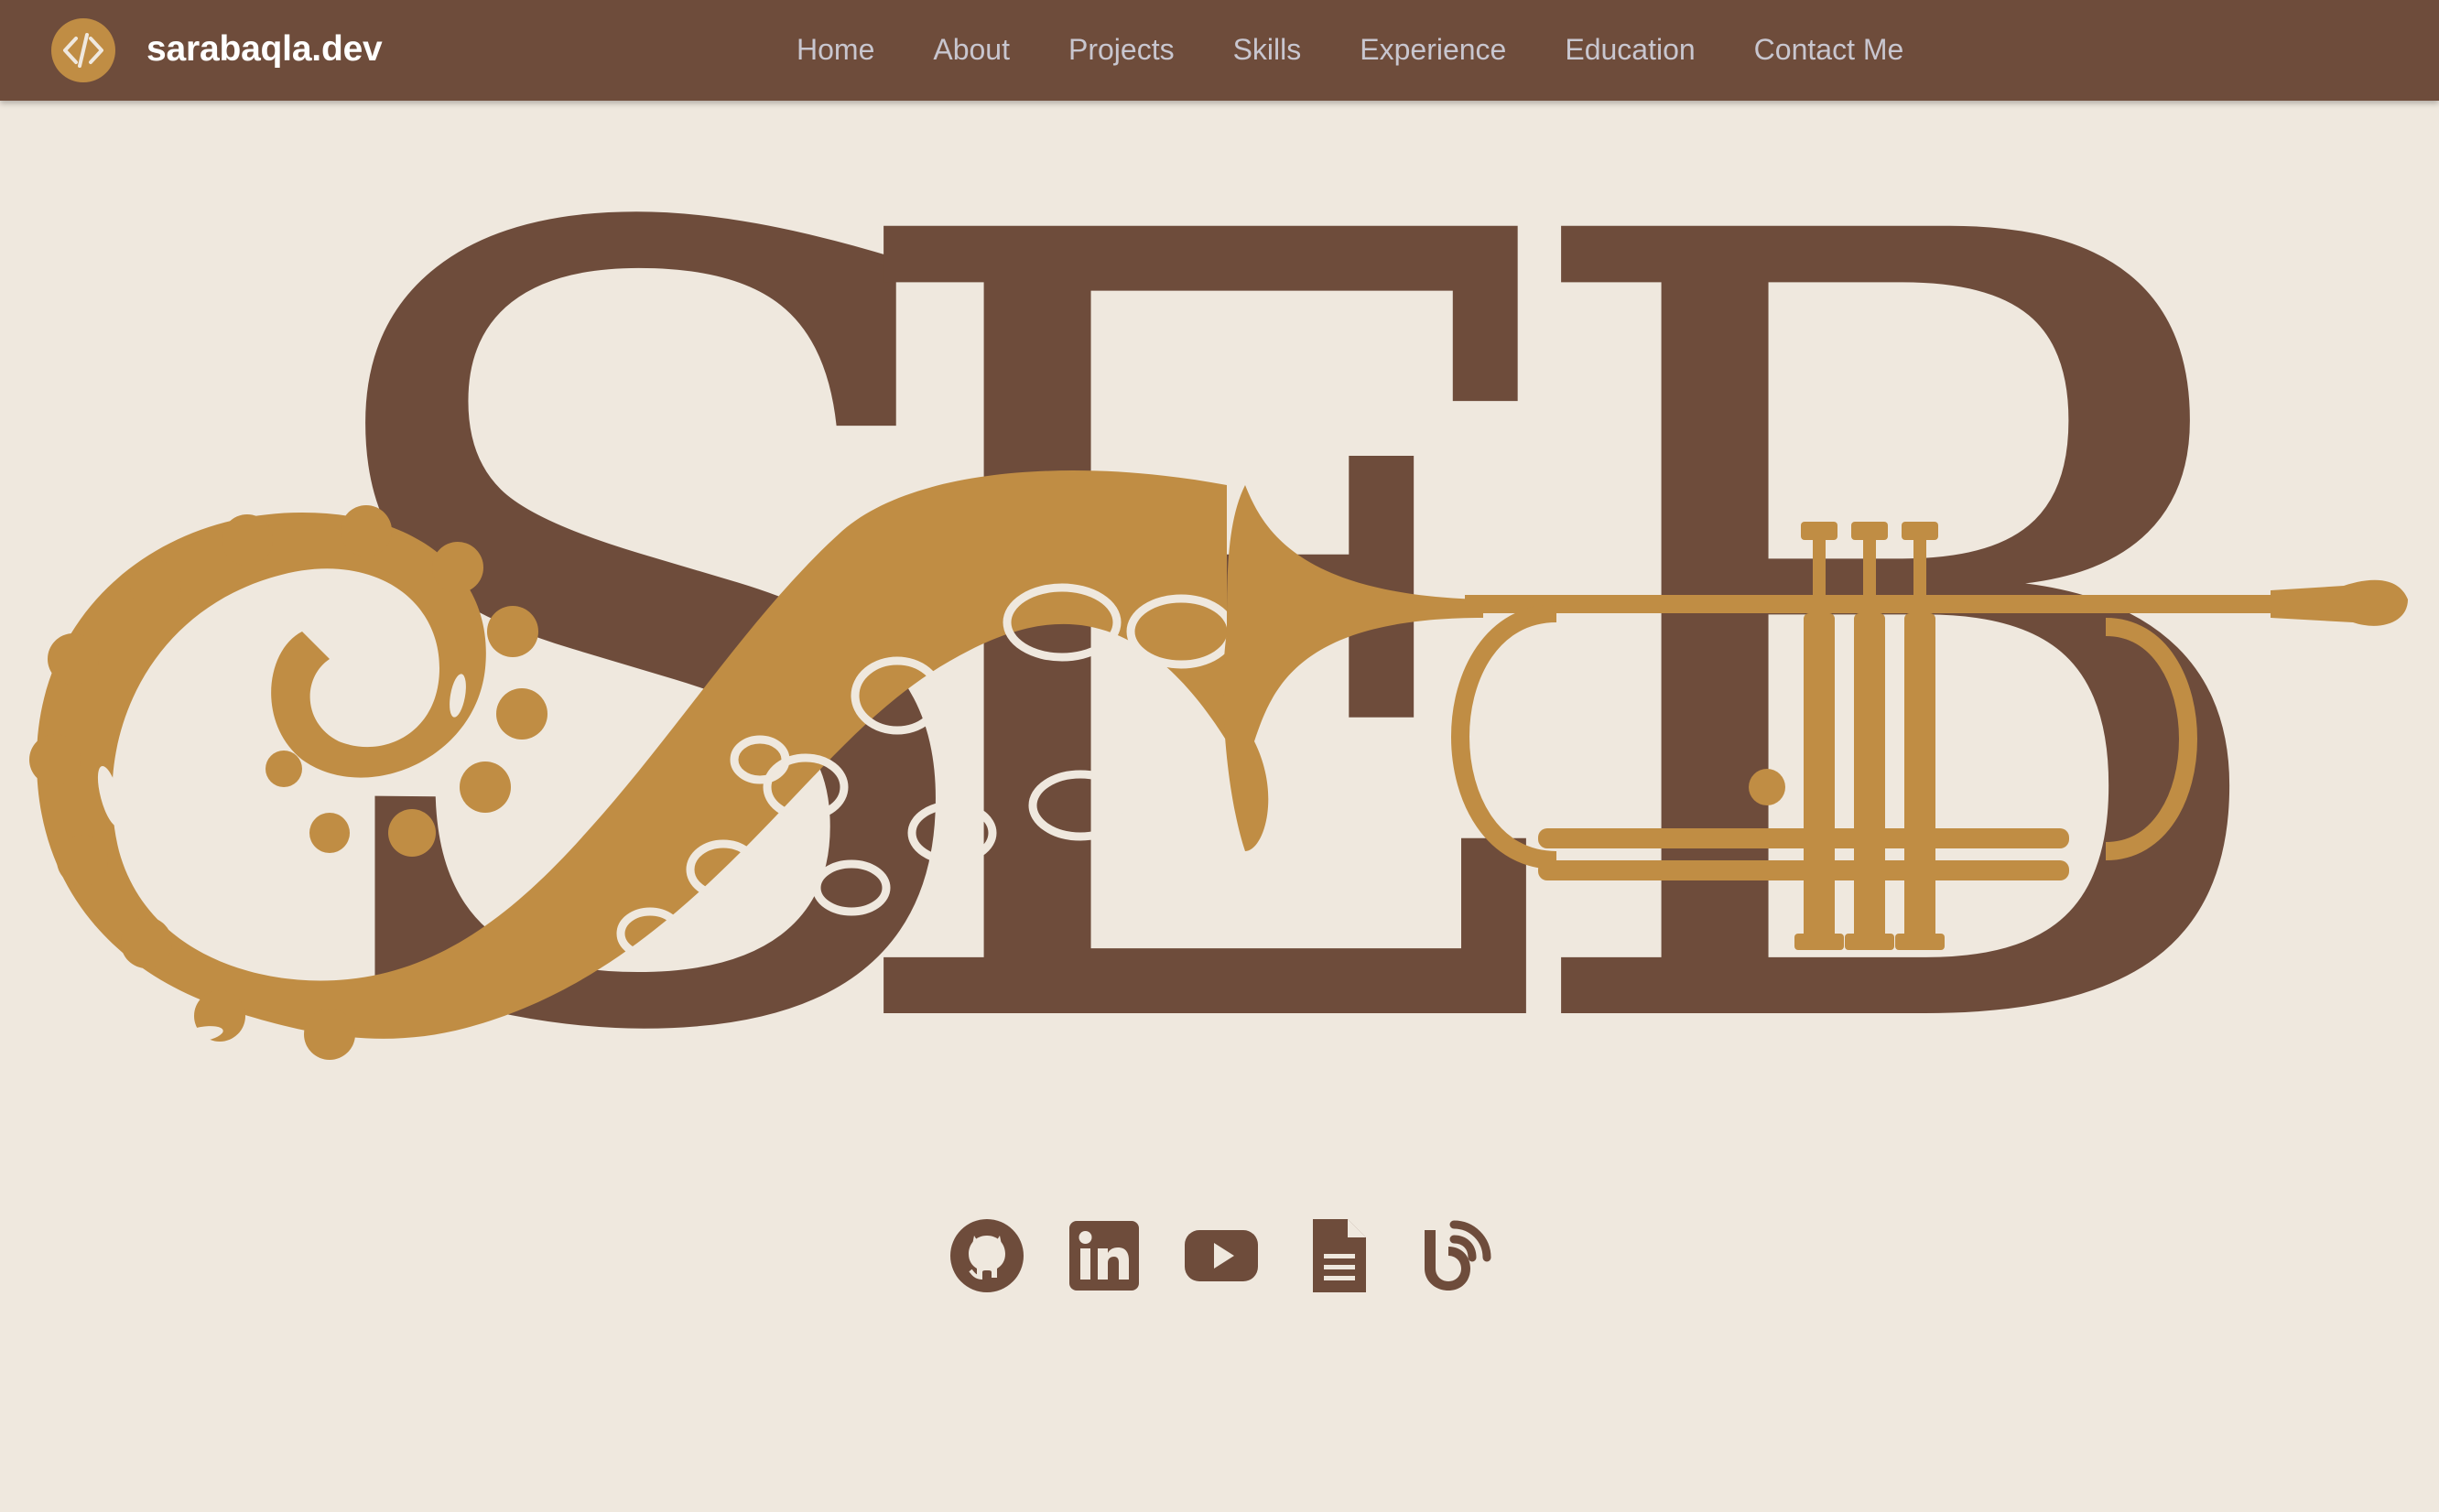 Image resolution: width=2439 pixels, height=1512 pixels. I want to click on github-icon, so click(987, 1255).